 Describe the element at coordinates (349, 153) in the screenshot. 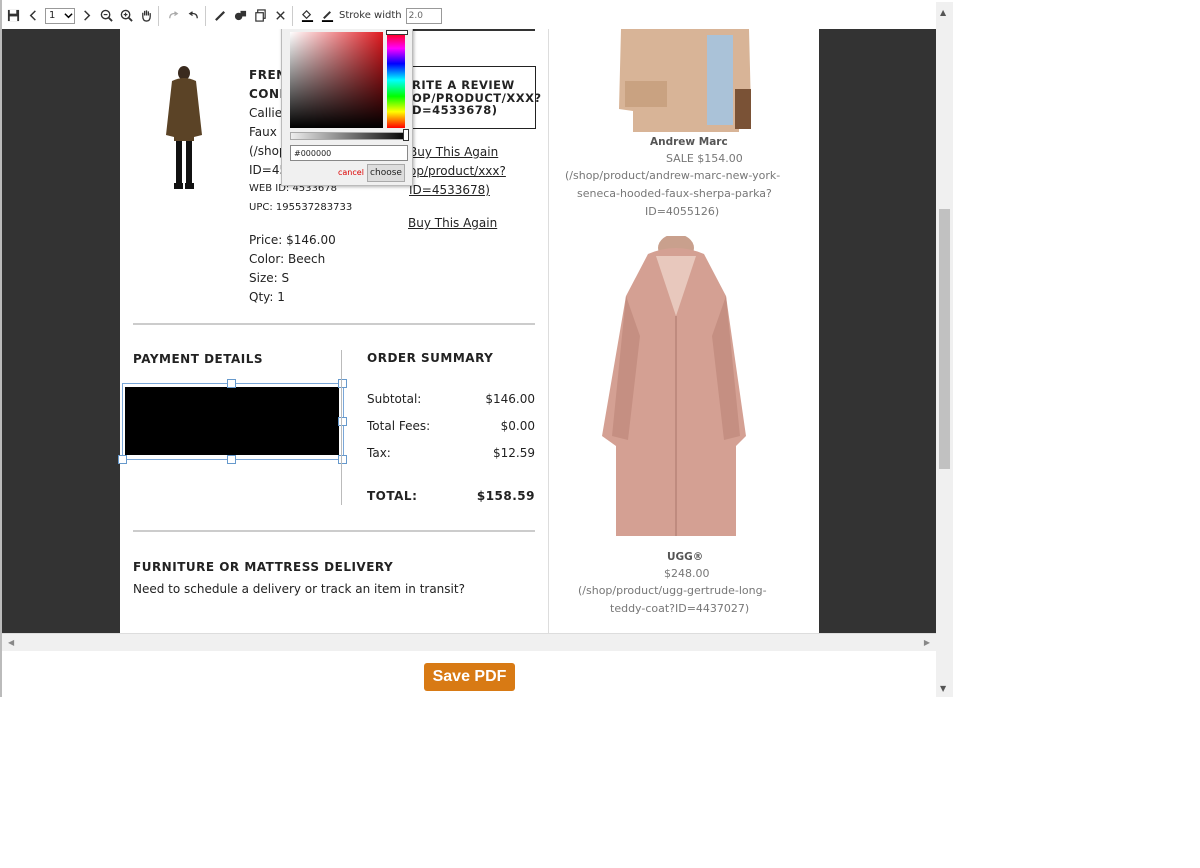

I see `hex-input: #000000` at that location.